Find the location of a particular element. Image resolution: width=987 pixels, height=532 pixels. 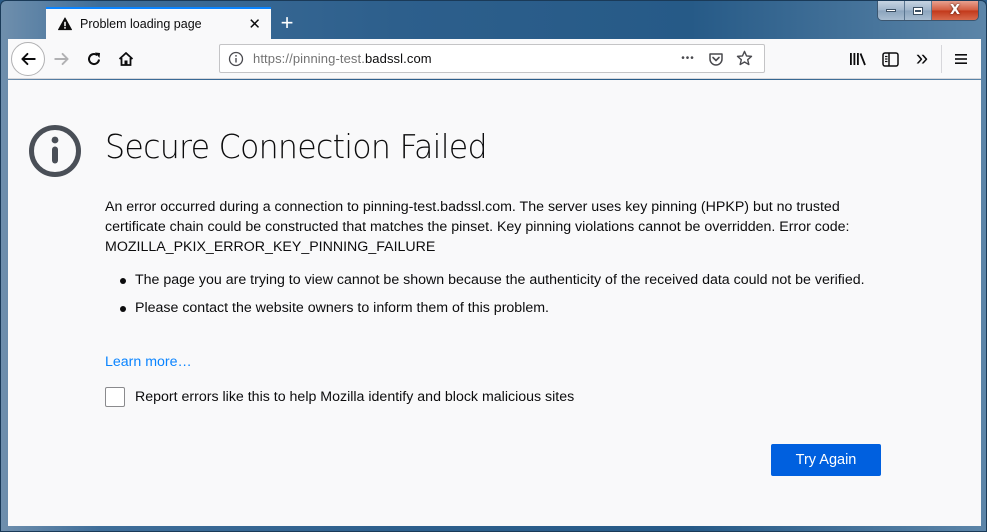

url-domain: badssl.com is located at coordinates (398, 58).